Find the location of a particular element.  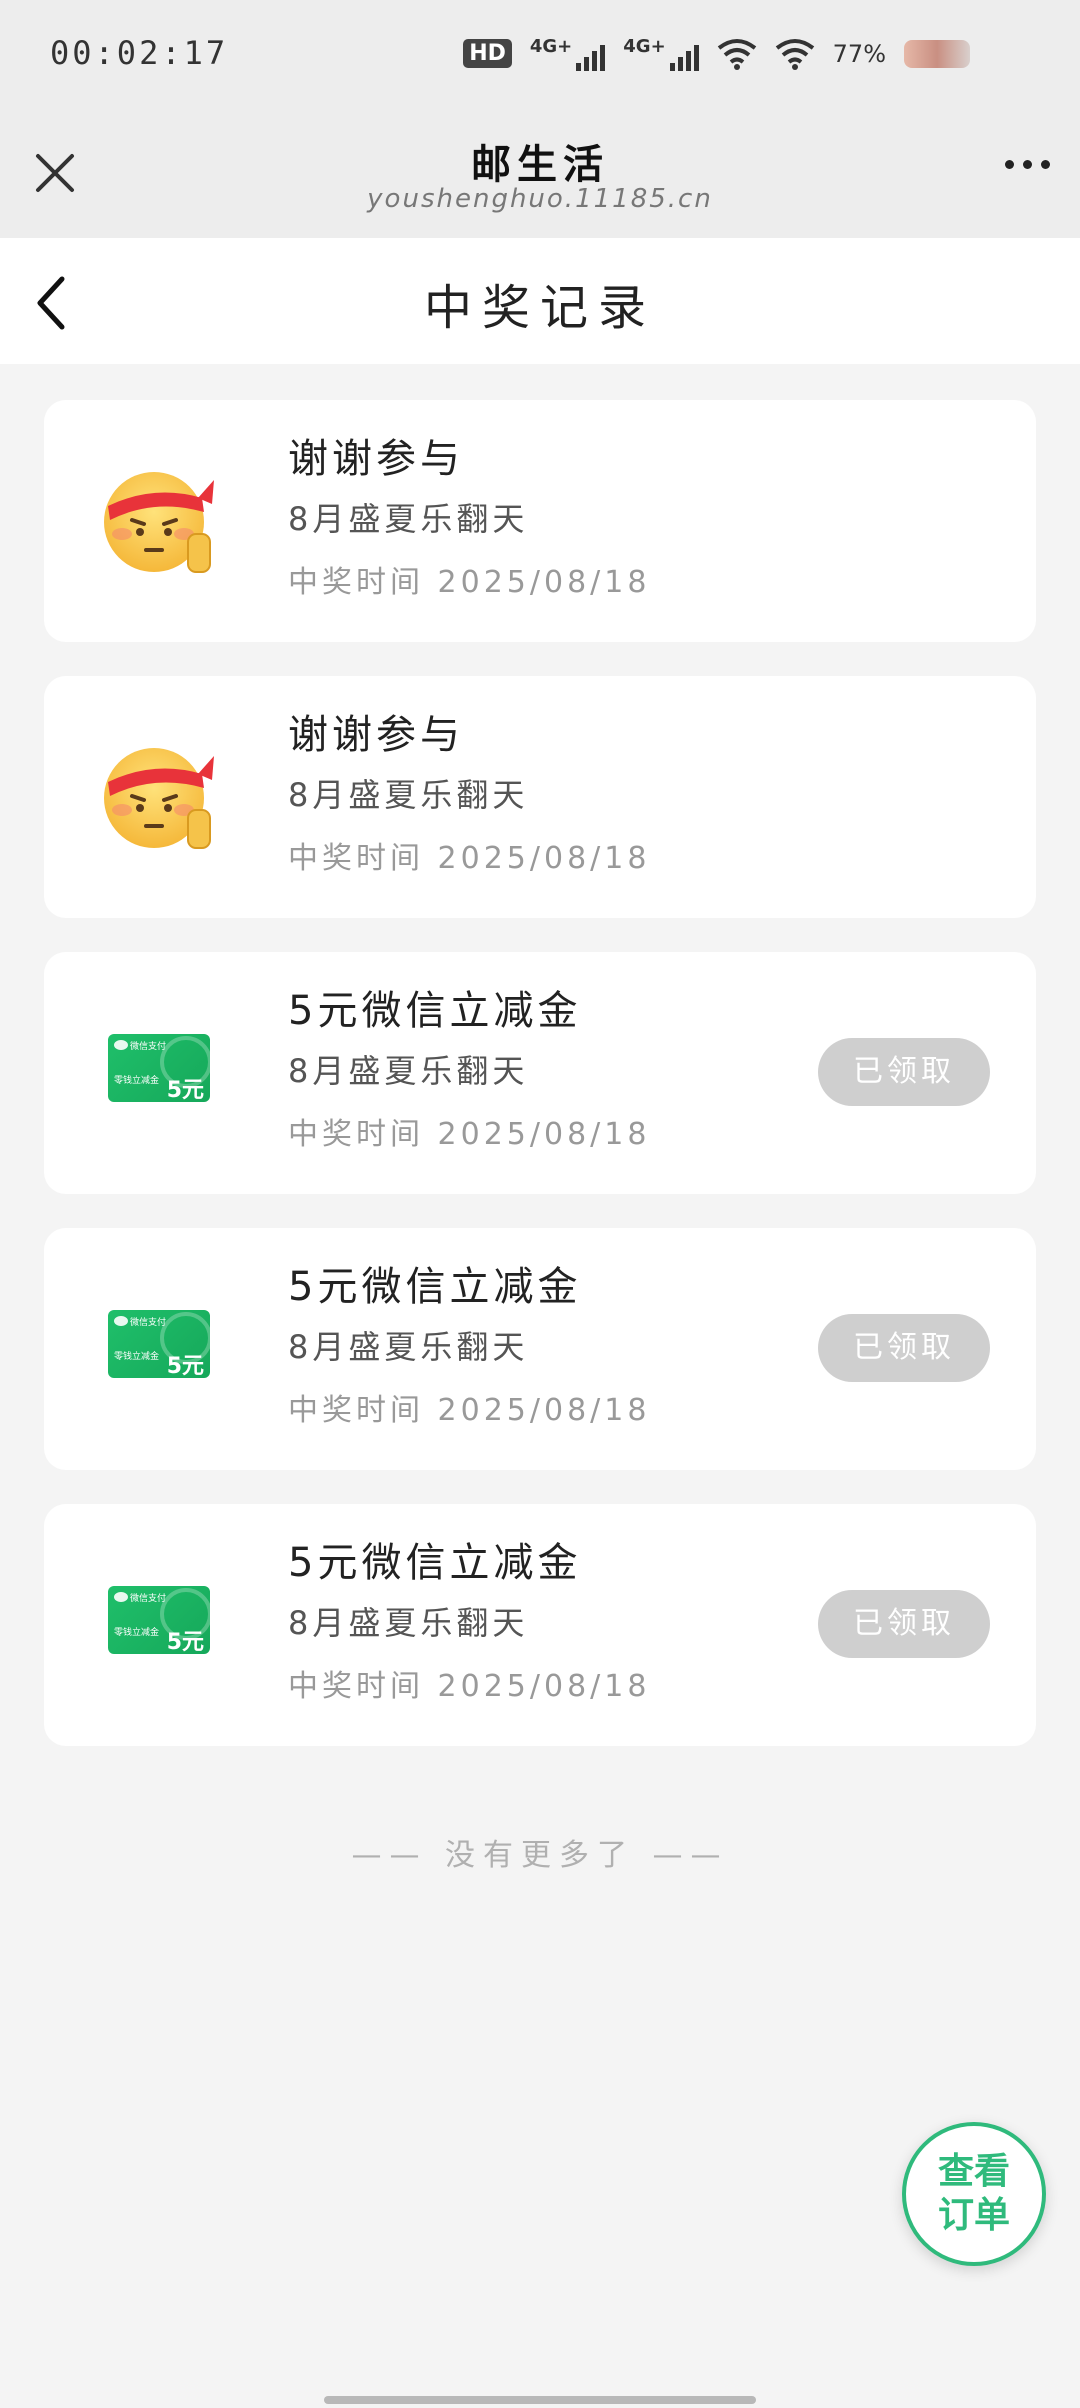

battery-icon is located at coordinates (937, 53).